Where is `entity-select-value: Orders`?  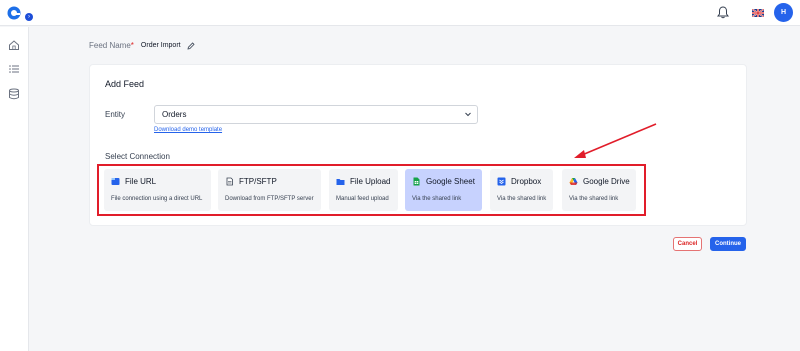 entity-select-value: Orders is located at coordinates (174, 114).